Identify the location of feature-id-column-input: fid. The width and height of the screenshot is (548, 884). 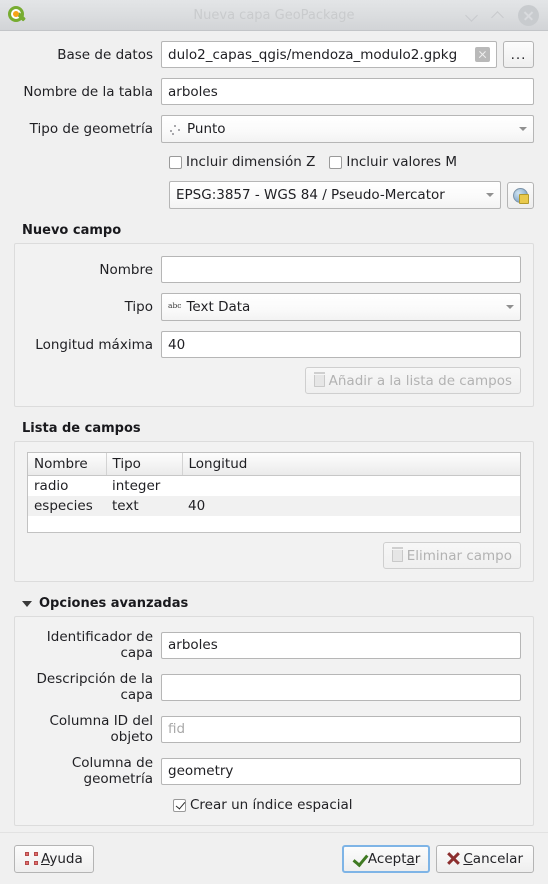
(341, 729).